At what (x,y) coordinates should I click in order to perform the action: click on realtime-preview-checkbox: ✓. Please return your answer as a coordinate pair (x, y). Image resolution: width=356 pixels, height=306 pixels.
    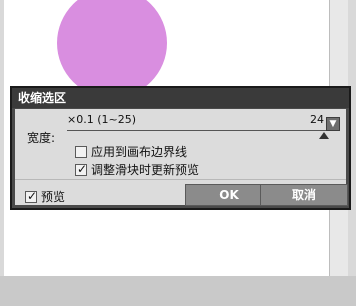
    Looking at the image, I should click on (81, 169).